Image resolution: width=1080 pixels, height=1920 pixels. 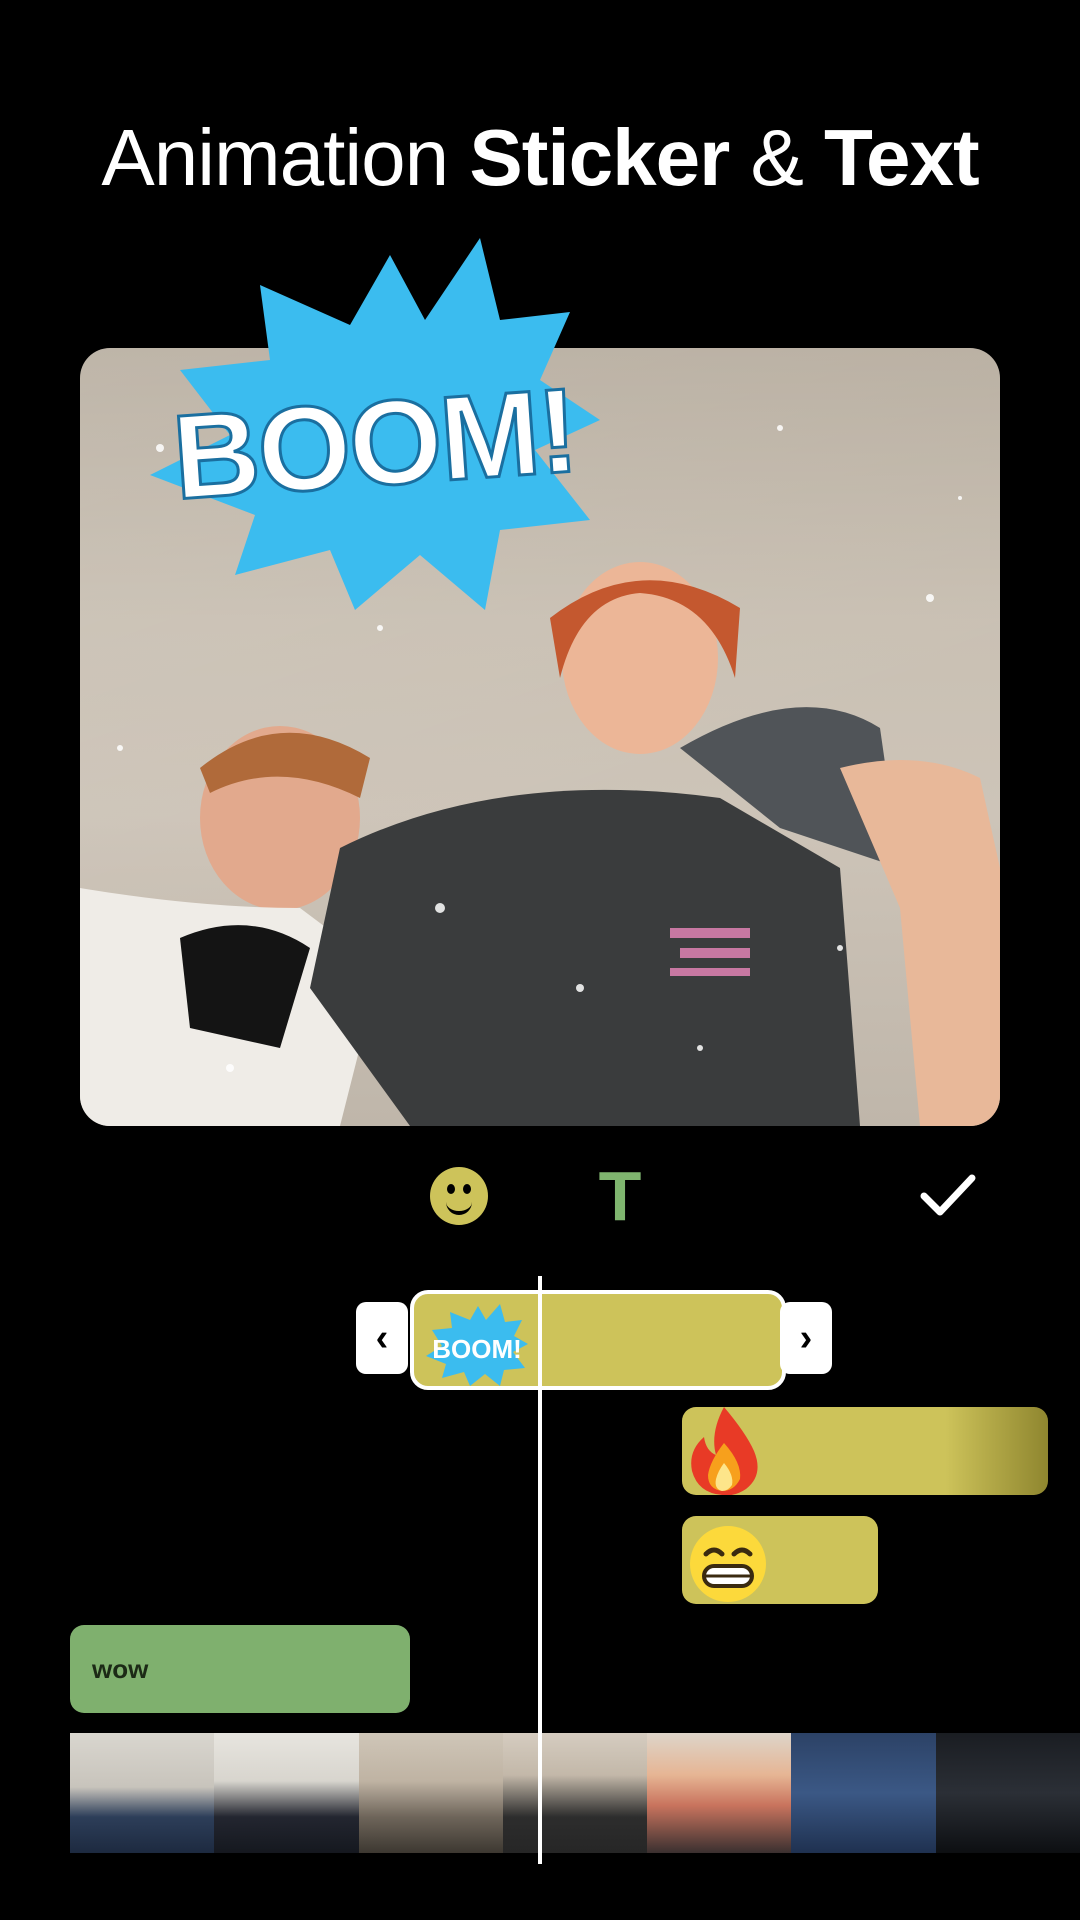 What do you see at coordinates (275, 157) in the screenshot?
I see `headline-part-animation: Animation` at bounding box center [275, 157].